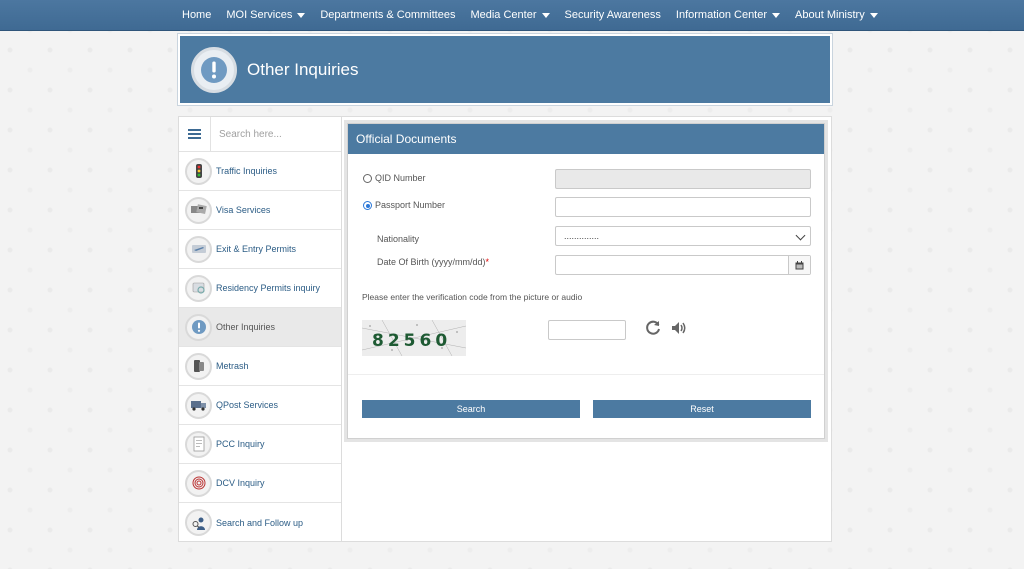 The width and height of the screenshot is (1024, 569). I want to click on dob-label: Date Of Birth (yyyy/mm/dd)*, so click(433, 262).